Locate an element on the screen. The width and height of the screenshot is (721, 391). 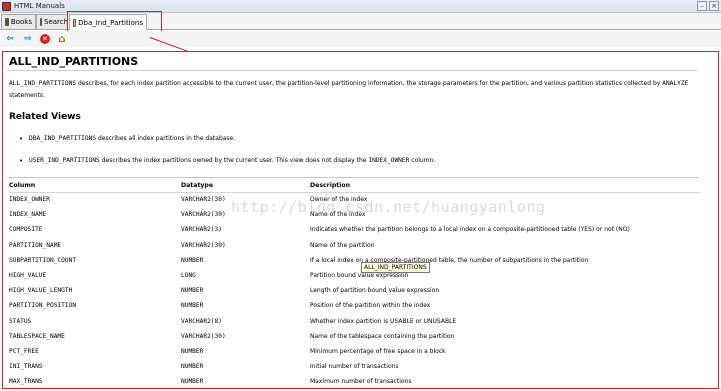
row-column-name: HIGH_VALUE_LENGTH is located at coordinates (41, 291).